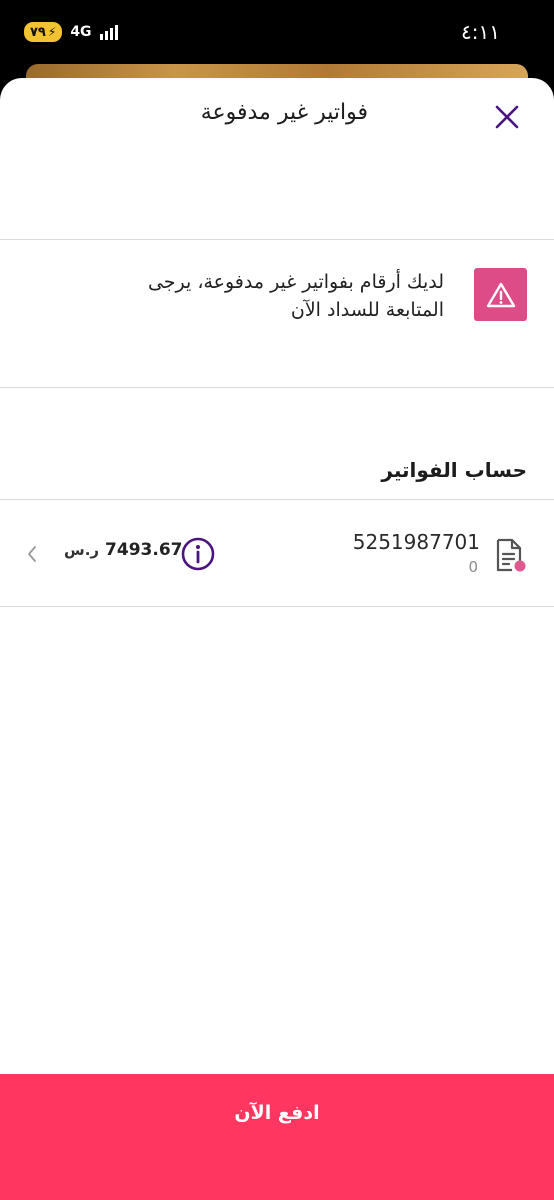 The image size is (554, 1200). Describe the element at coordinates (416, 542) in the screenshot. I see `account-number: 5251987701` at that location.